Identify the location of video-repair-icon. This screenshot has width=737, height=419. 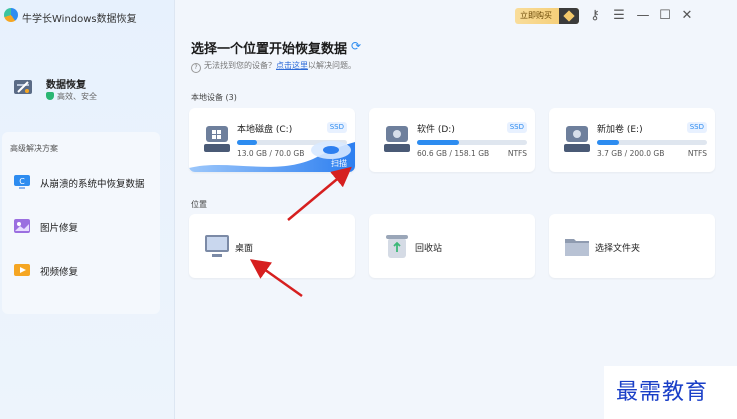
(22, 270).